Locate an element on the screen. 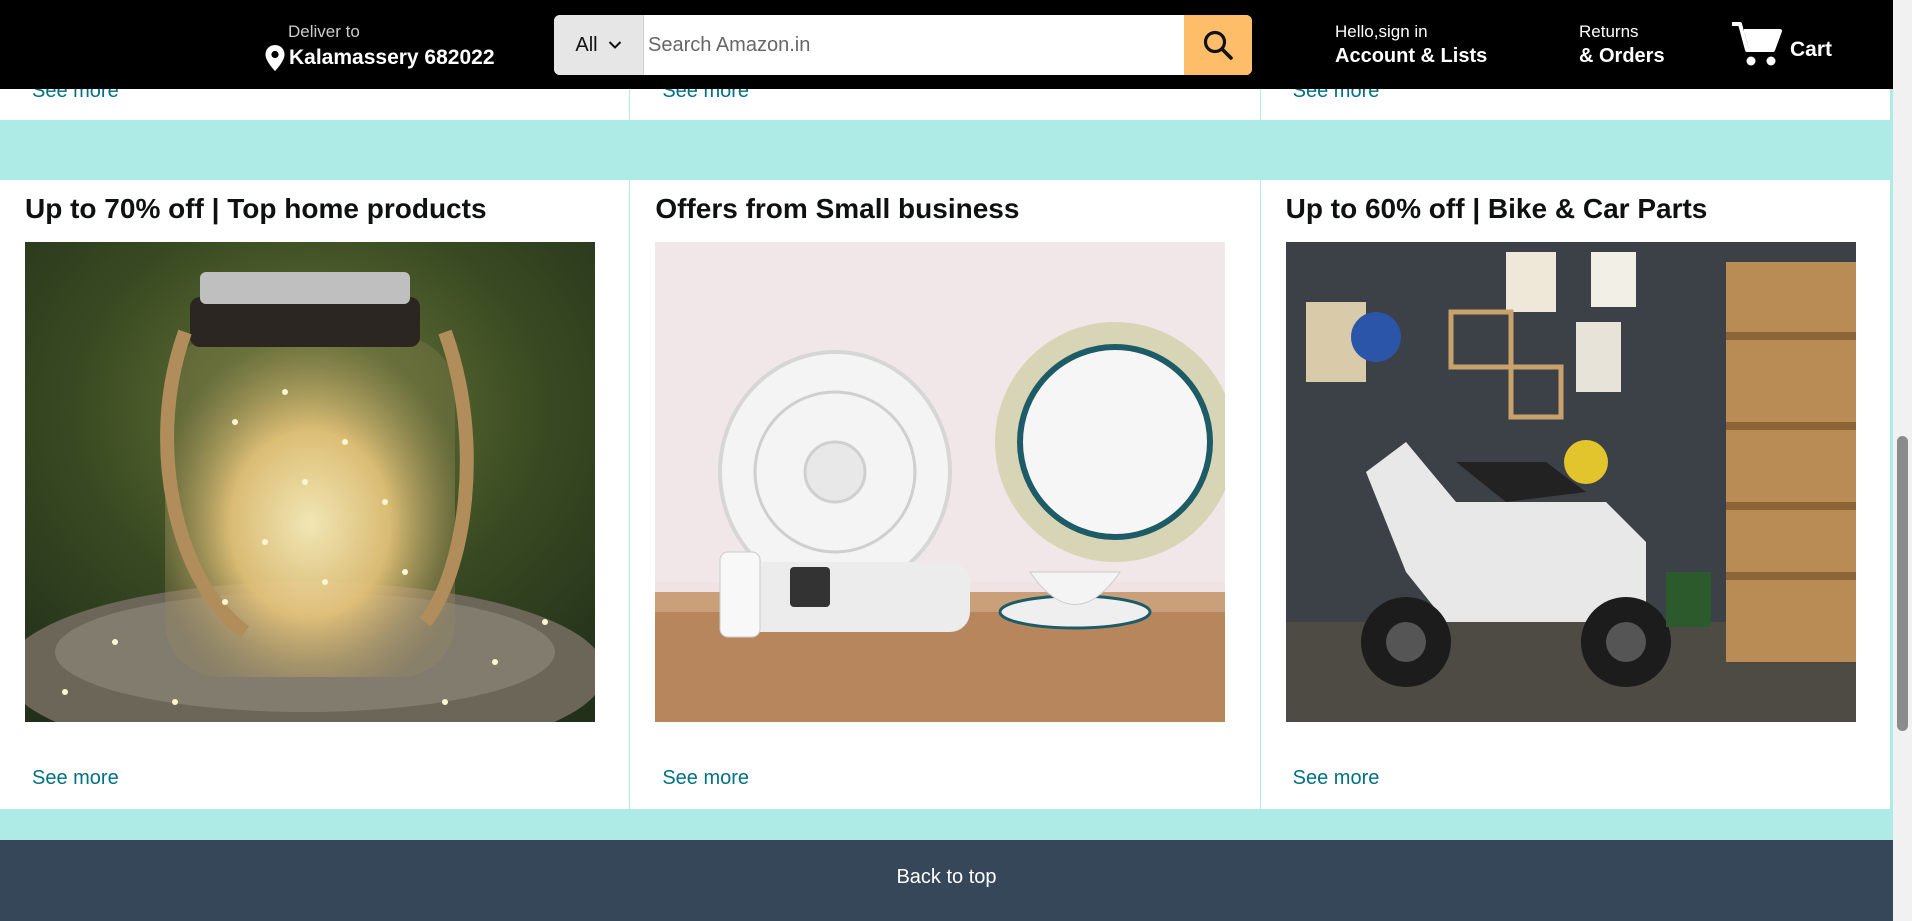 This screenshot has width=1912, height=921. deliver-location: Kalamassery 682022 is located at coordinates (392, 57).